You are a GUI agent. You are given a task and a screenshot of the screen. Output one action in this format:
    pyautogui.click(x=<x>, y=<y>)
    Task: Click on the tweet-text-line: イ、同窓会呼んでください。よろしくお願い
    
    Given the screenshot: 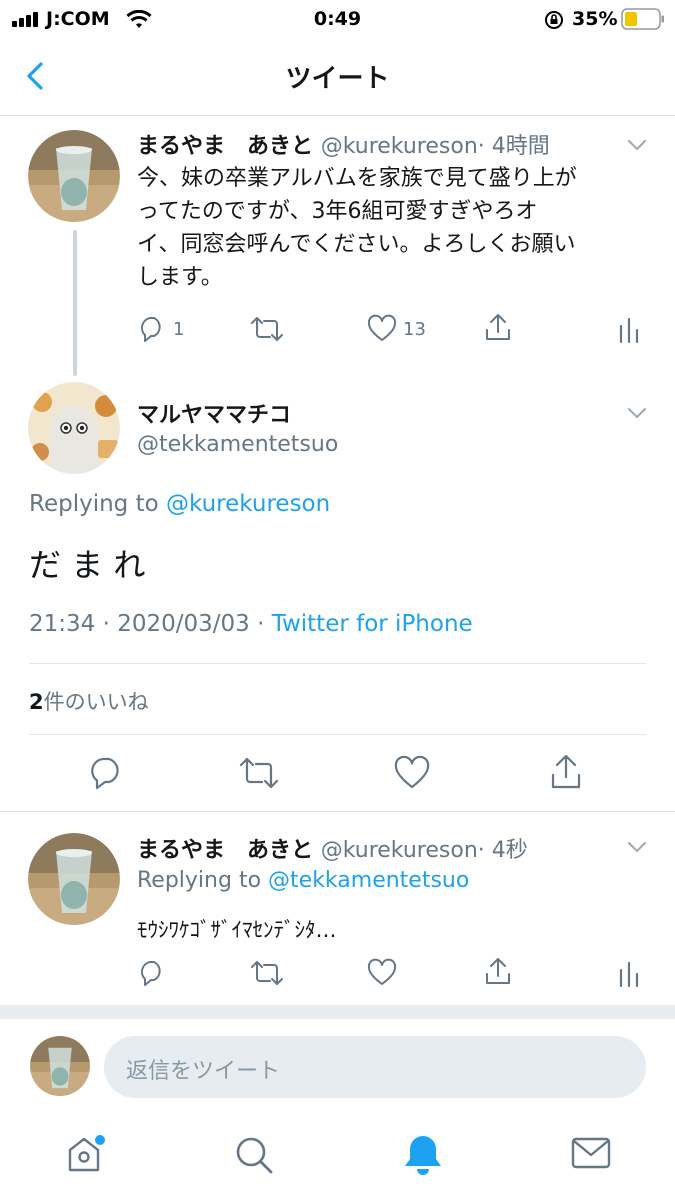 What is the action you would take?
    pyautogui.click(x=356, y=244)
    